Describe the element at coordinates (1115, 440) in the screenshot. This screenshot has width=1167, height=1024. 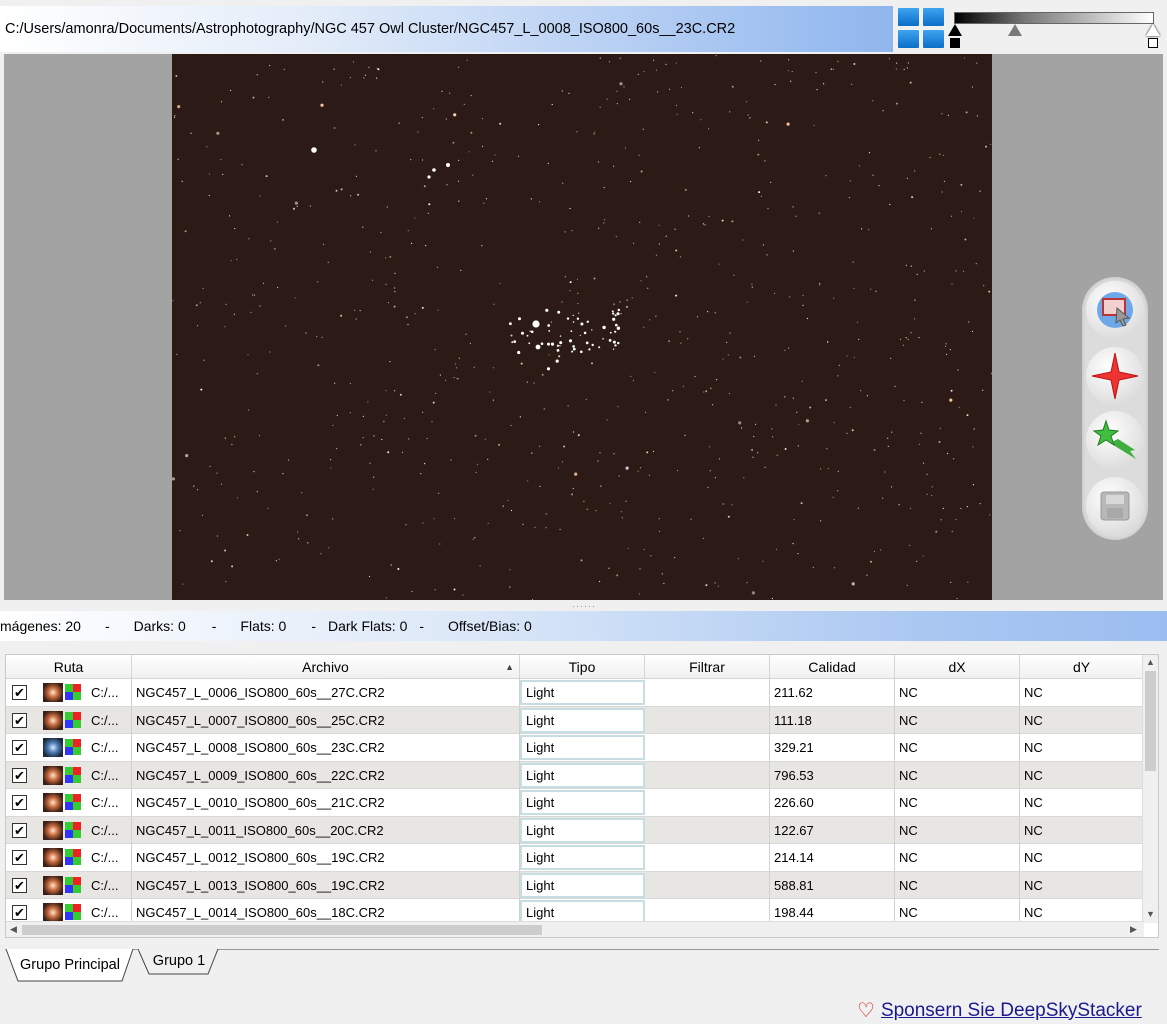
I see `comet-button` at that location.